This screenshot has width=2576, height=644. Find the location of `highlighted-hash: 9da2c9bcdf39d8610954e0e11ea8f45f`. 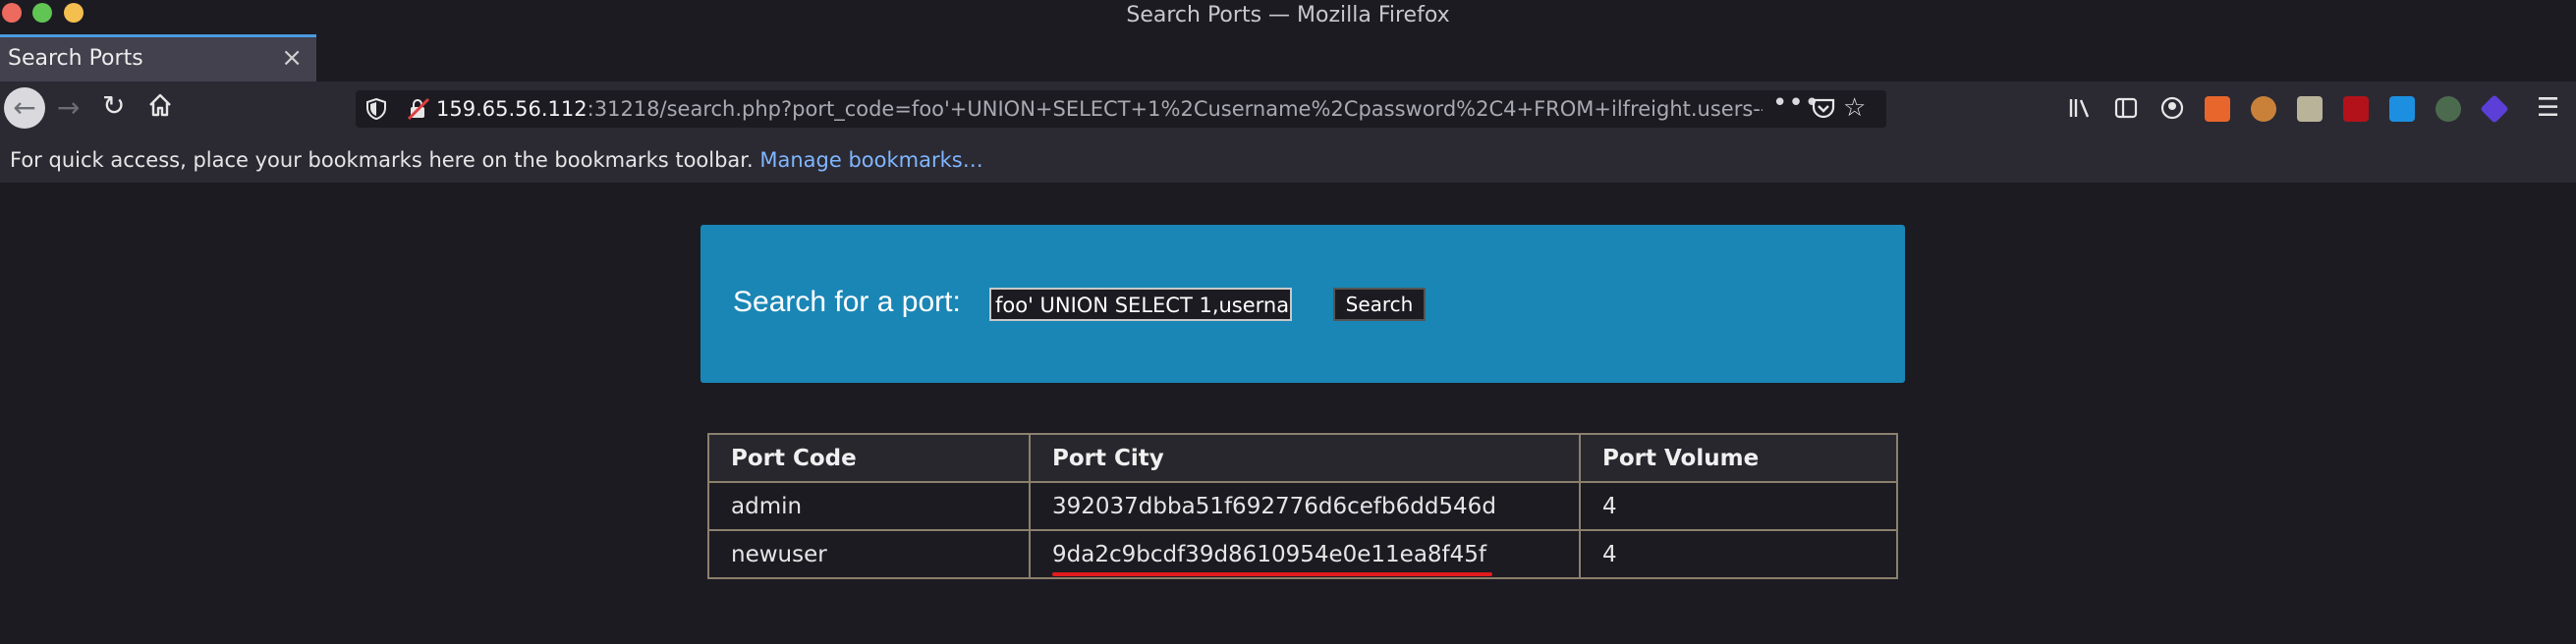

highlighted-hash: 9da2c9bcdf39d8610954e0e11ea8f45f is located at coordinates (1272, 558).